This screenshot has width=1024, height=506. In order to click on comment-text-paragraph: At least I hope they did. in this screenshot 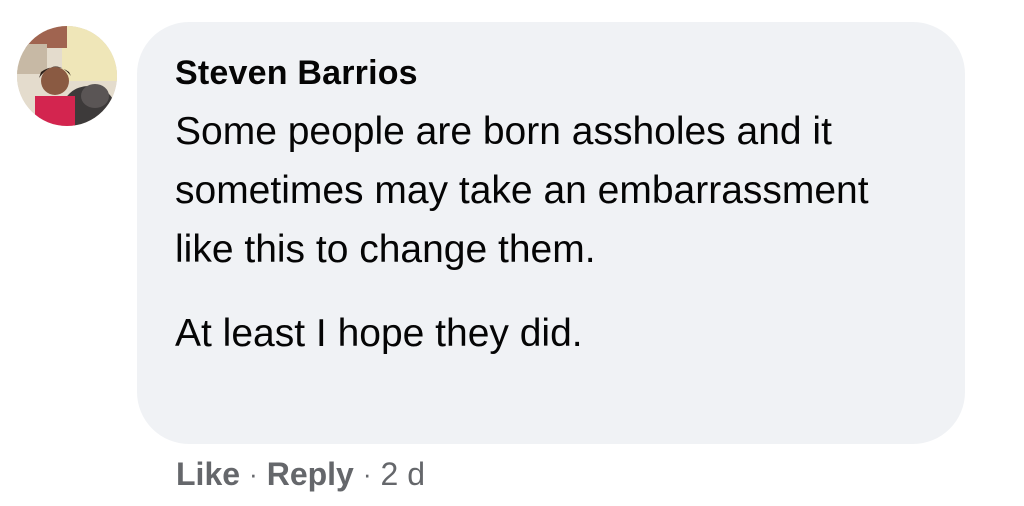, I will do `click(379, 333)`.